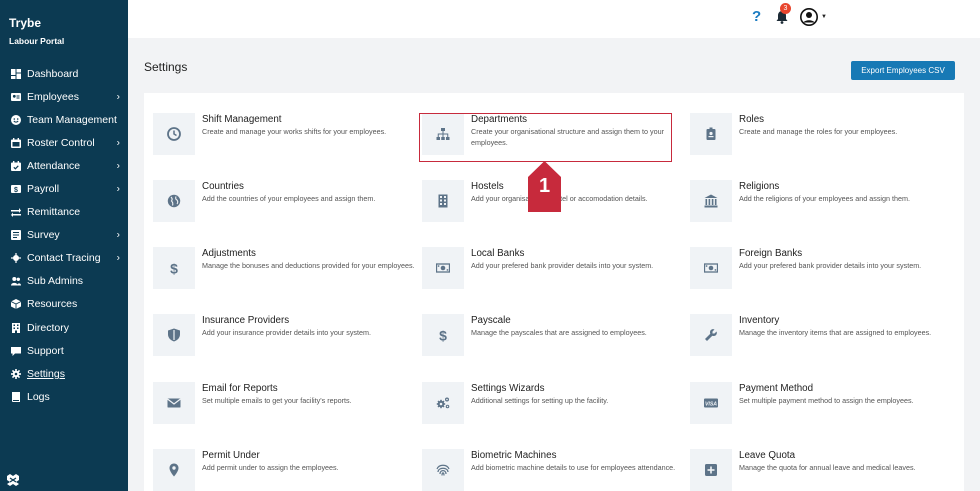  Describe the element at coordinates (711, 335) in the screenshot. I see `wrench-icon` at that location.